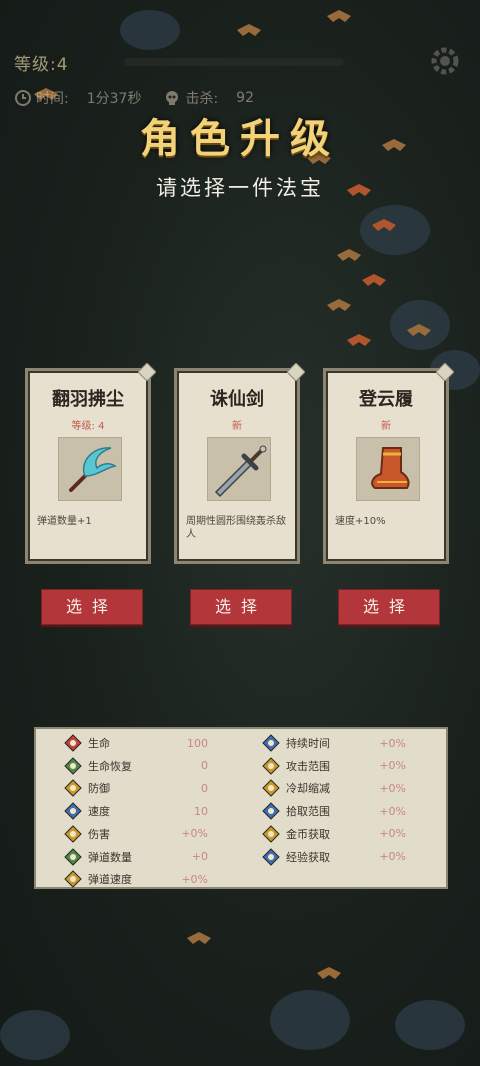 This screenshot has height=1066, width=480. Describe the element at coordinates (136, 788) in the screenshot. I see `stat-row: 防御 0` at that location.